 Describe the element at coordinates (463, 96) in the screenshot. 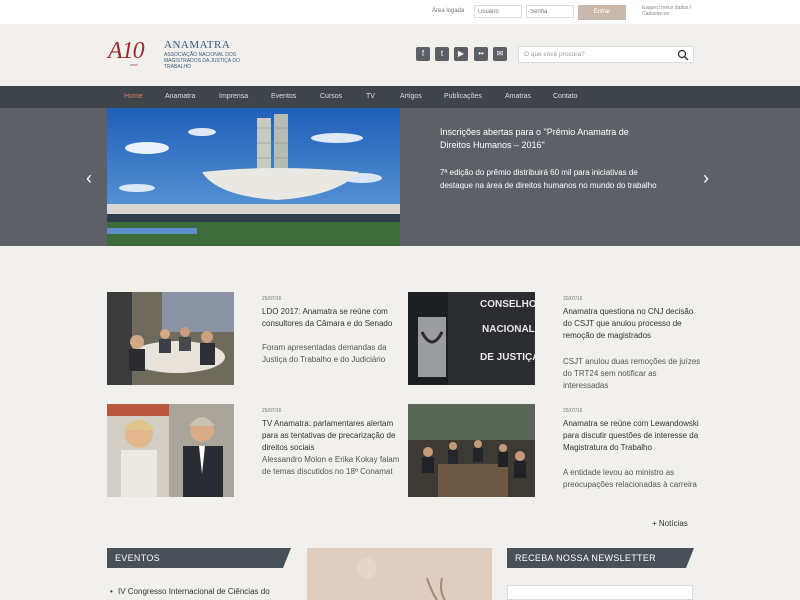

I see `nav-publicacoes: Publicações` at that location.